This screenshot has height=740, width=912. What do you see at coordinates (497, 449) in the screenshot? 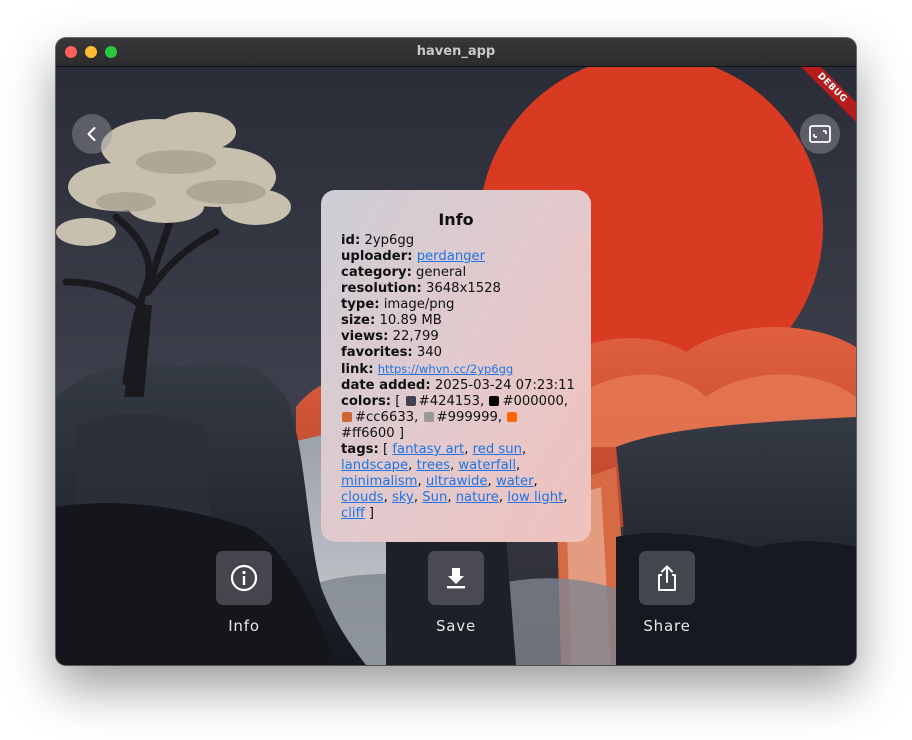
I see `tag-link: red sun` at bounding box center [497, 449].